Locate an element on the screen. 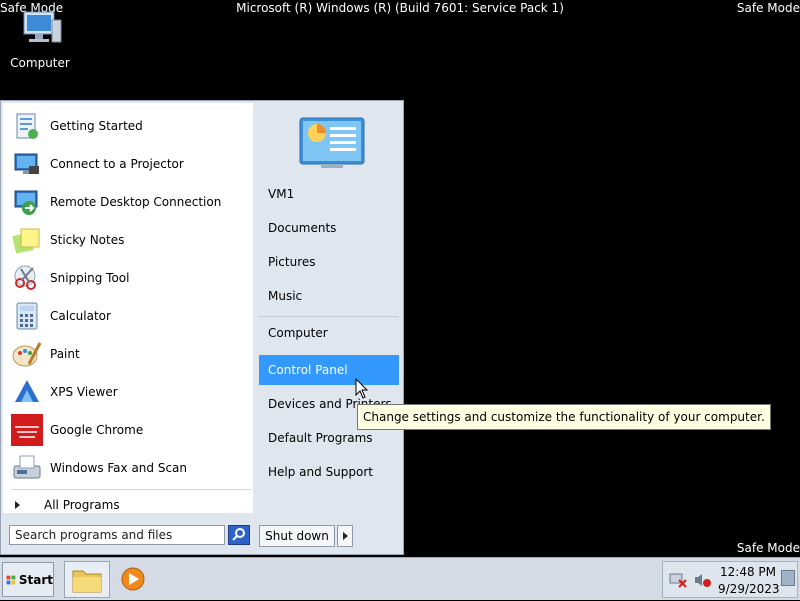  program-label: Google Chrome is located at coordinates (97, 430).